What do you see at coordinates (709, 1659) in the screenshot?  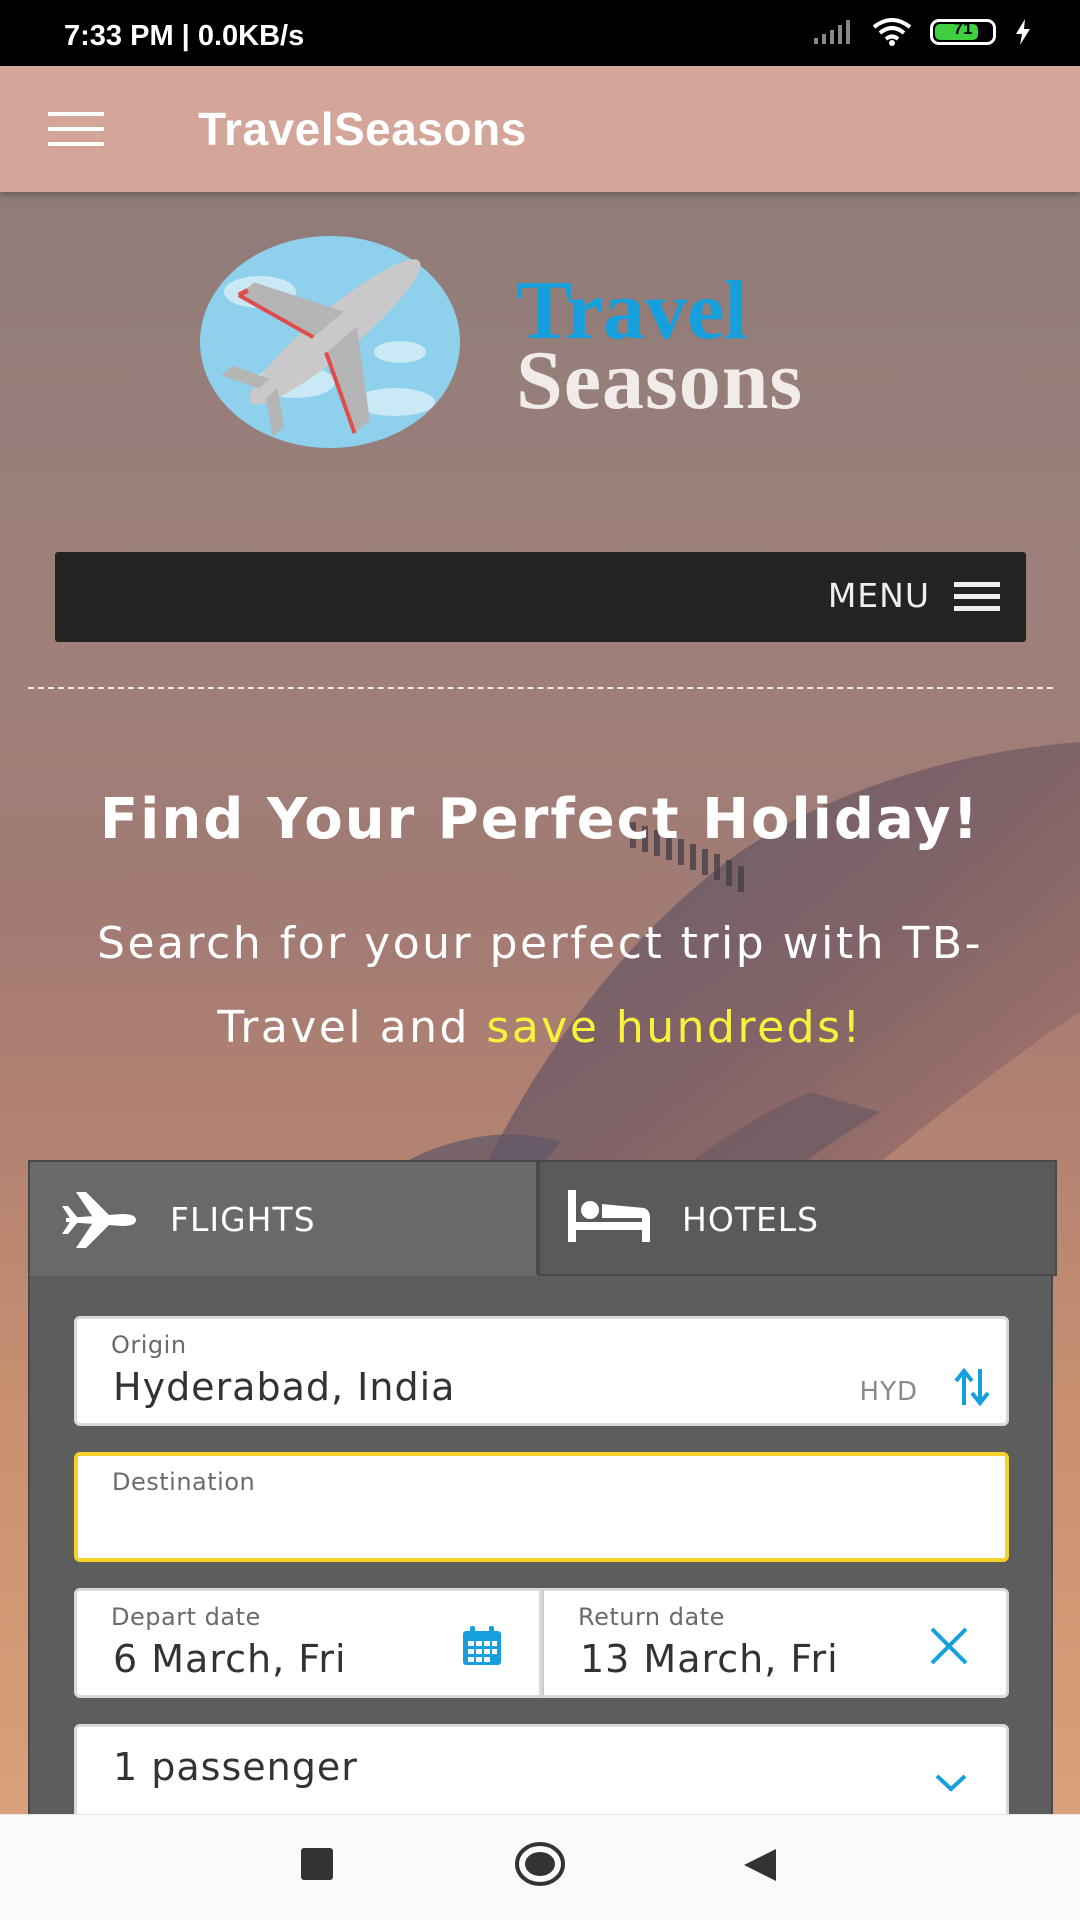 I see `return-date-value: 13 March, Fri` at bounding box center [709, 1659].